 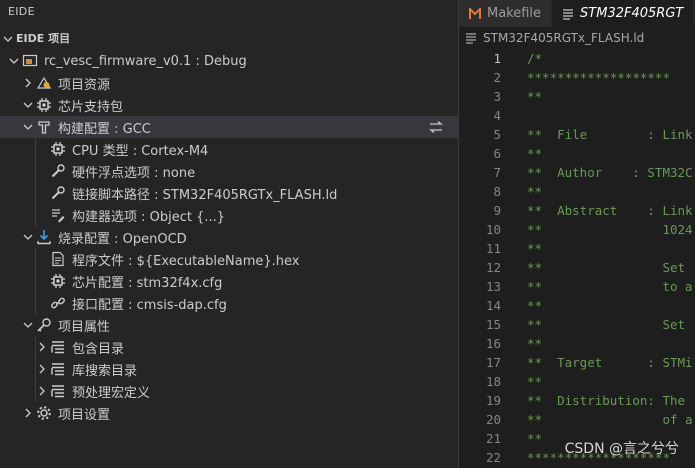 What do you see at coordinates (44, 237) in the screenshot?
I see `download-icon` at bounding box center [44, 237].